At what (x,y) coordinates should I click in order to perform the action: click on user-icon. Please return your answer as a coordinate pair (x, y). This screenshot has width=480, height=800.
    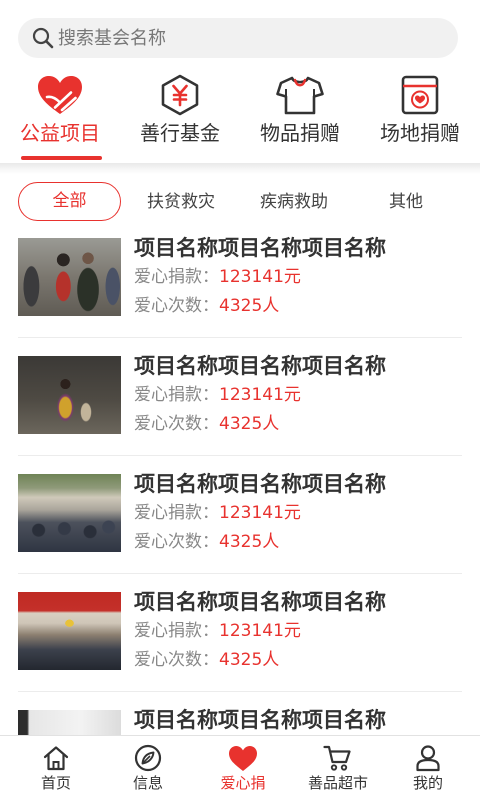
    Looking at the image, I should click on (428, 758).